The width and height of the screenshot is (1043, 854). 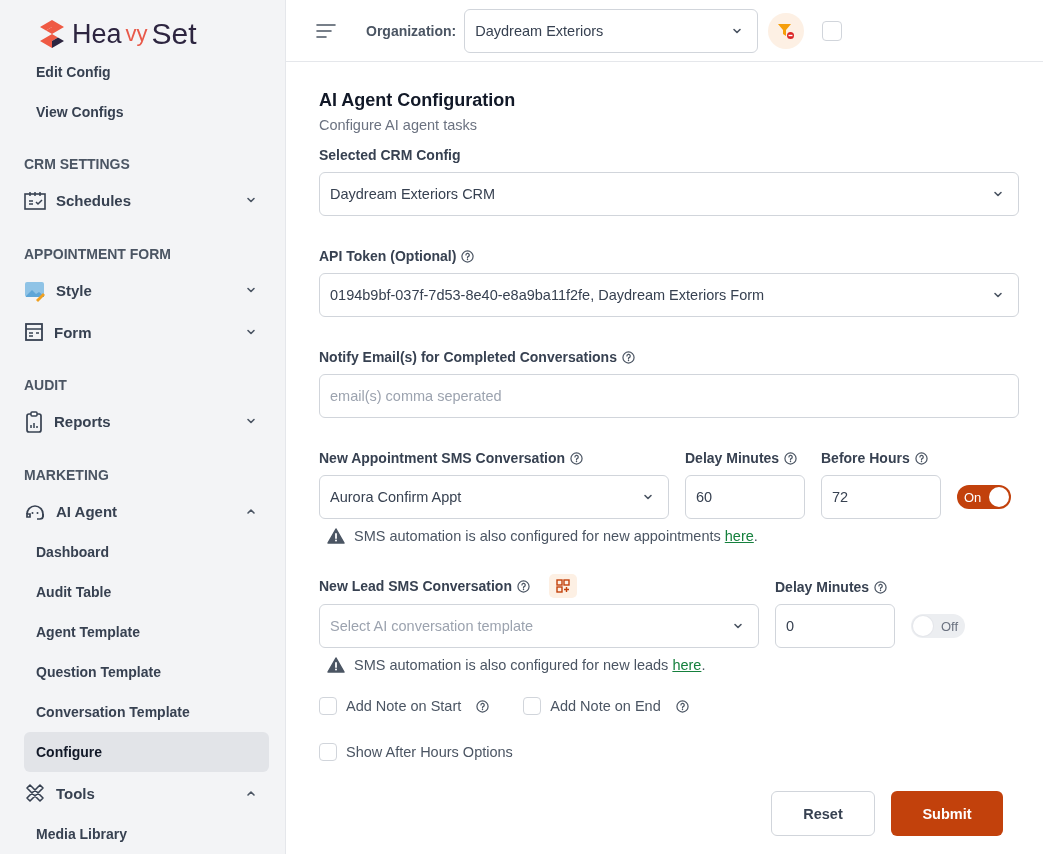 What do you see at coordinates (77, 164) in the screenshot?
I see `section-heading: CRM SETTINGS` at bounding box center [77, 164].